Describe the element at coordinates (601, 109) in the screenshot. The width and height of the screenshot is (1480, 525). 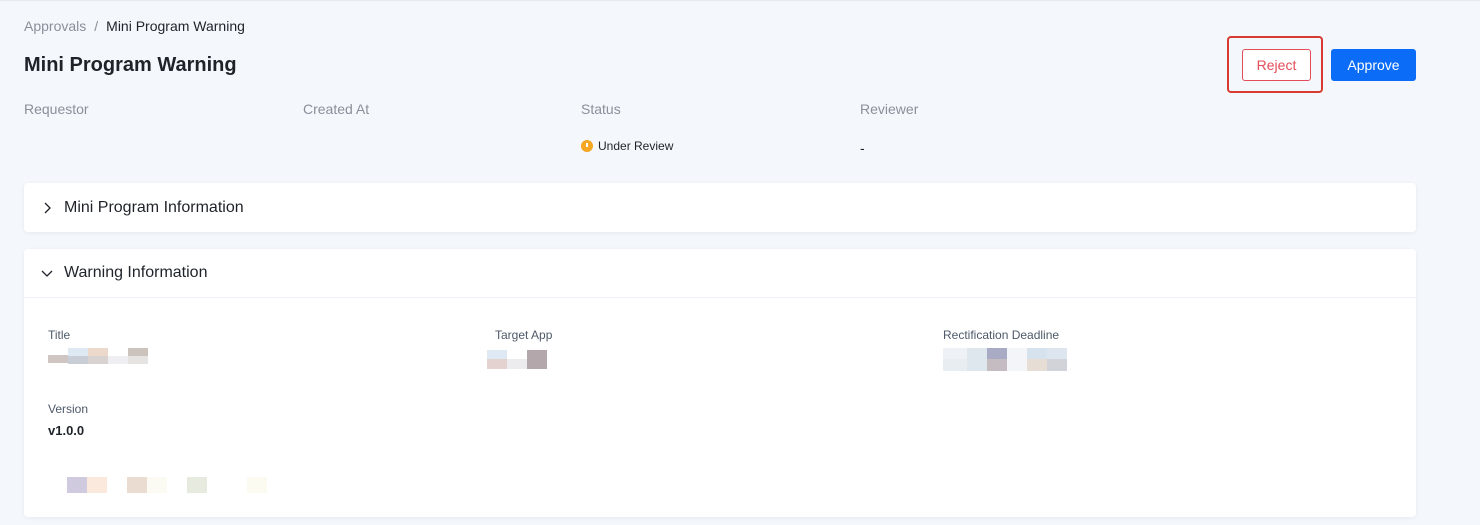
I see `status-label: Status` at that location.